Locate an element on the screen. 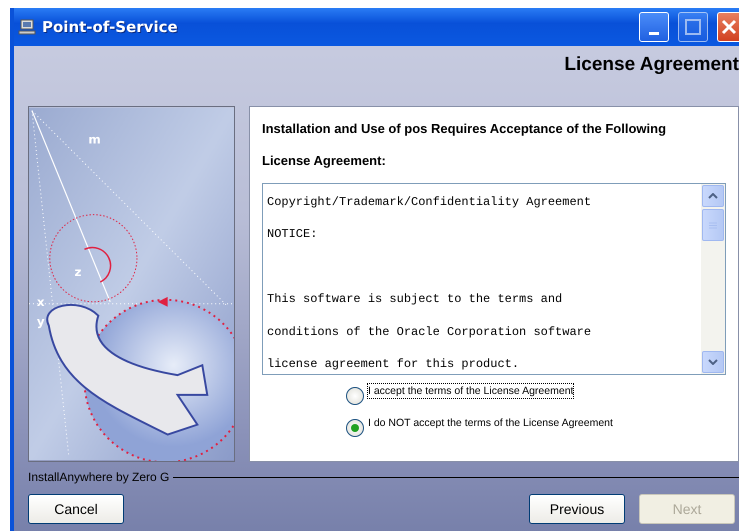  radio-label: I accept the terms of the License Agreement is located at coordinates (471, 391).